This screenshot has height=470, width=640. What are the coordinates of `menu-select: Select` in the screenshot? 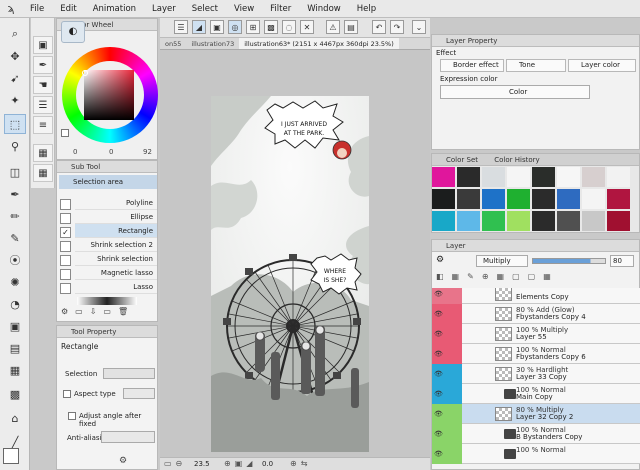 It's located at (205, 9).